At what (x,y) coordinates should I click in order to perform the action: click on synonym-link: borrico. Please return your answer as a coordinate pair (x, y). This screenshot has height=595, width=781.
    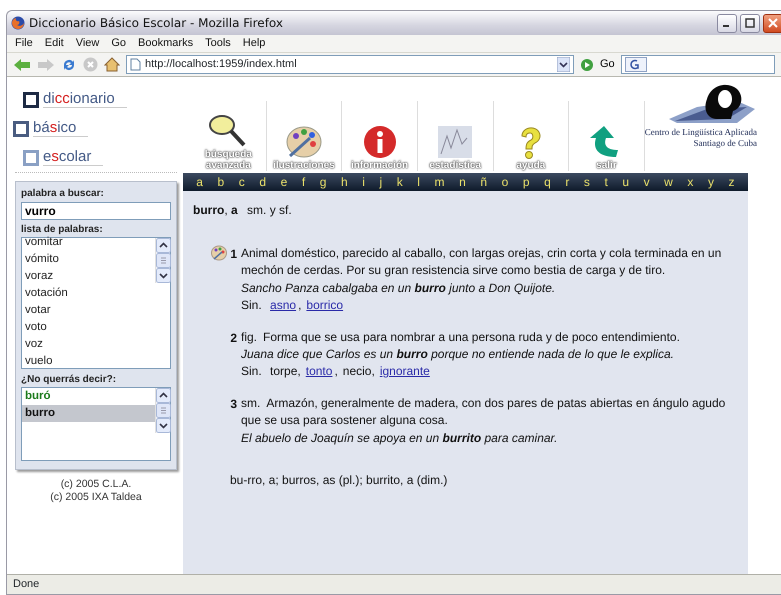
    Looking at the image, I should click on (325, 305).